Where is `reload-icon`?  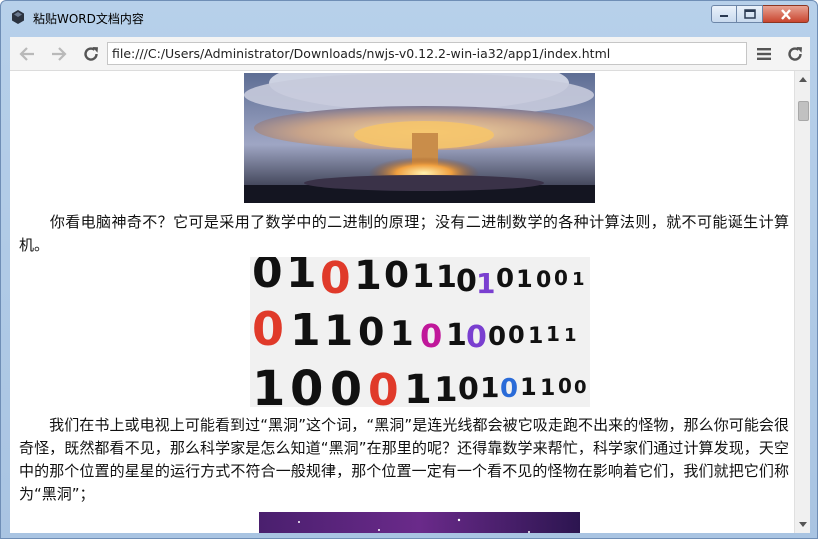
reload-icon is located at coordinates (91, 54).